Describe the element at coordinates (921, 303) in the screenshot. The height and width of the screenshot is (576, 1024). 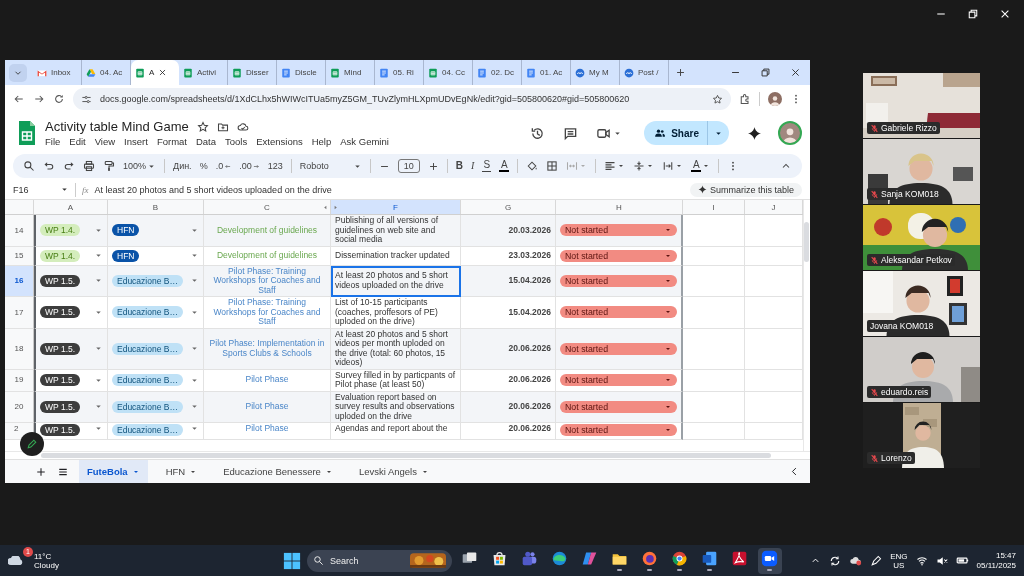
I see `video-tile: Jovana KOM018` at that location.